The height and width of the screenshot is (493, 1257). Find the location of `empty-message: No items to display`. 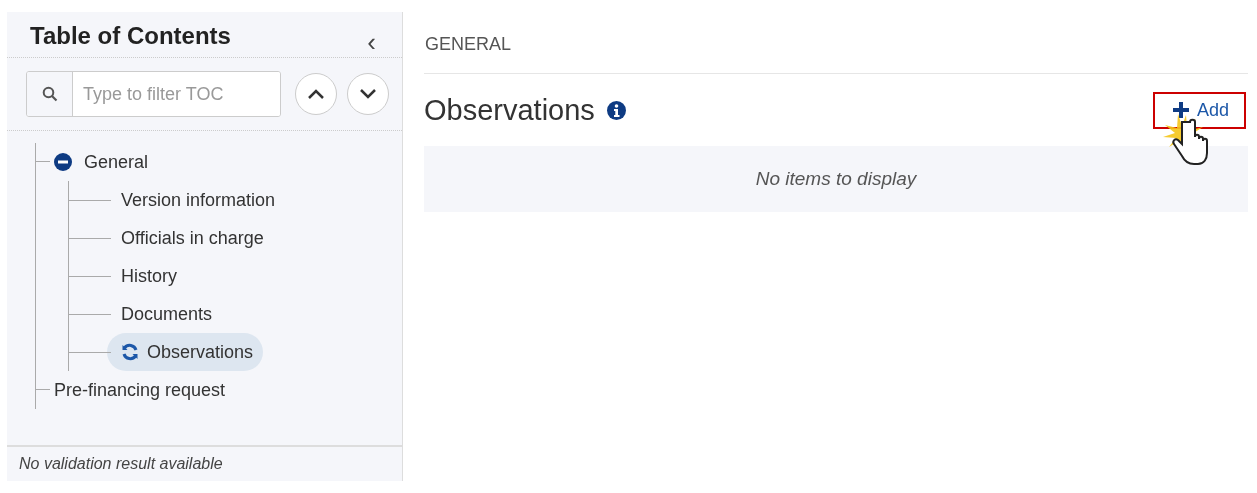

empty-message: No items to display is located at coordinates (836, 179).